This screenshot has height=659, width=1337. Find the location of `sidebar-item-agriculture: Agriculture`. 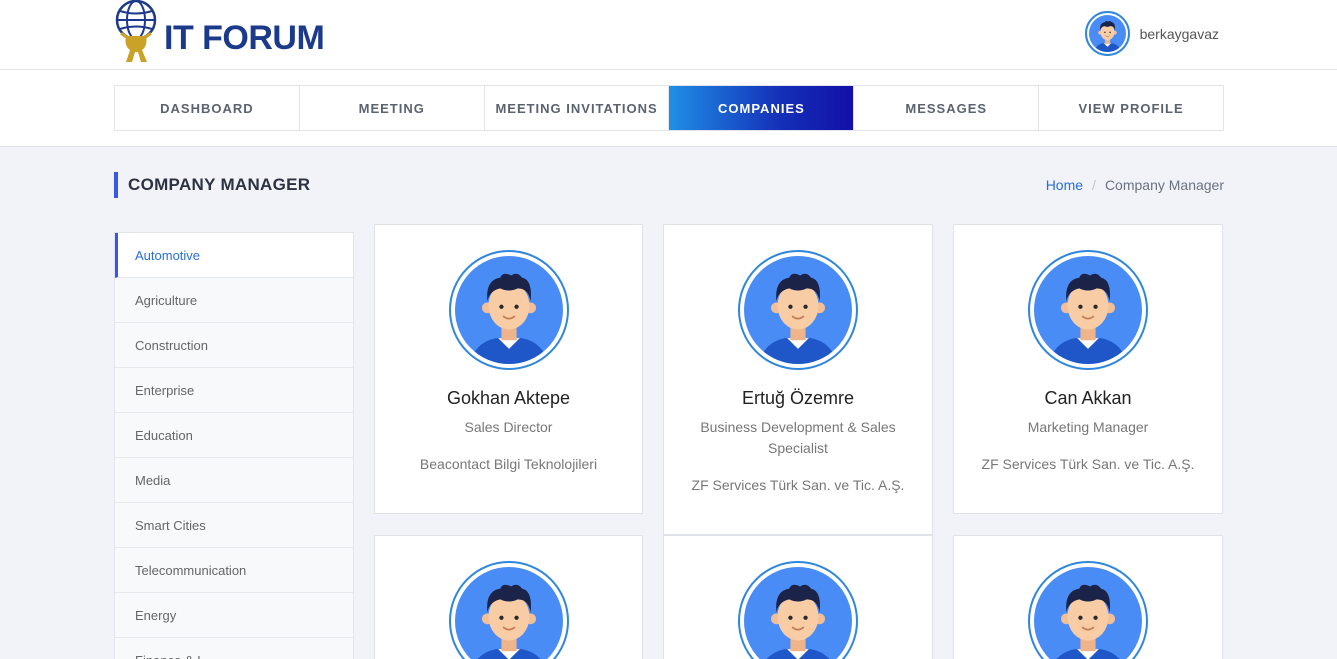

sidebar-item-agriculture: Agriculture is located at coordinates (234, 300).